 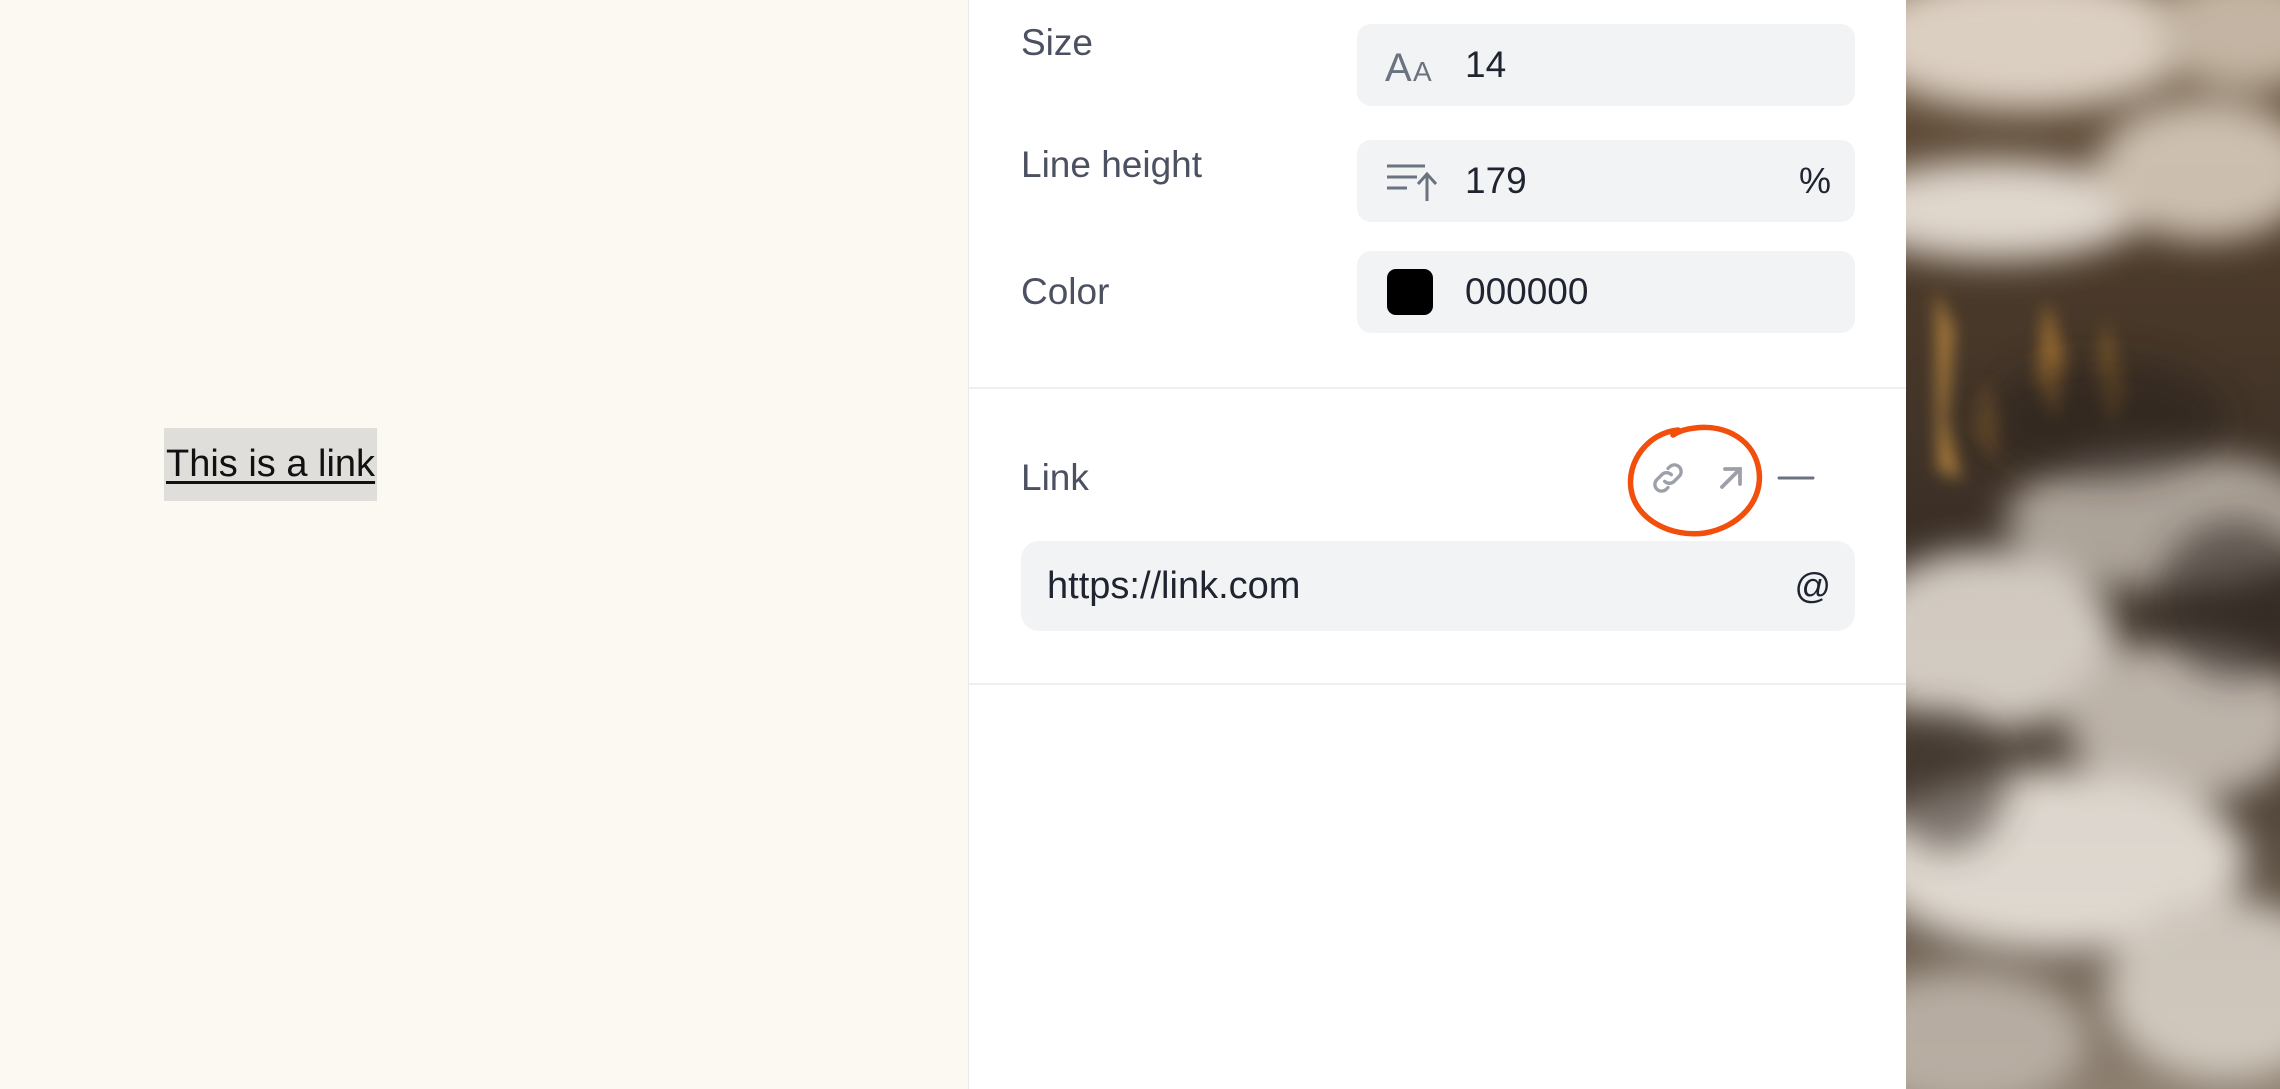 I want to click on line-height-unit: %, so click(x=1814, y=180).